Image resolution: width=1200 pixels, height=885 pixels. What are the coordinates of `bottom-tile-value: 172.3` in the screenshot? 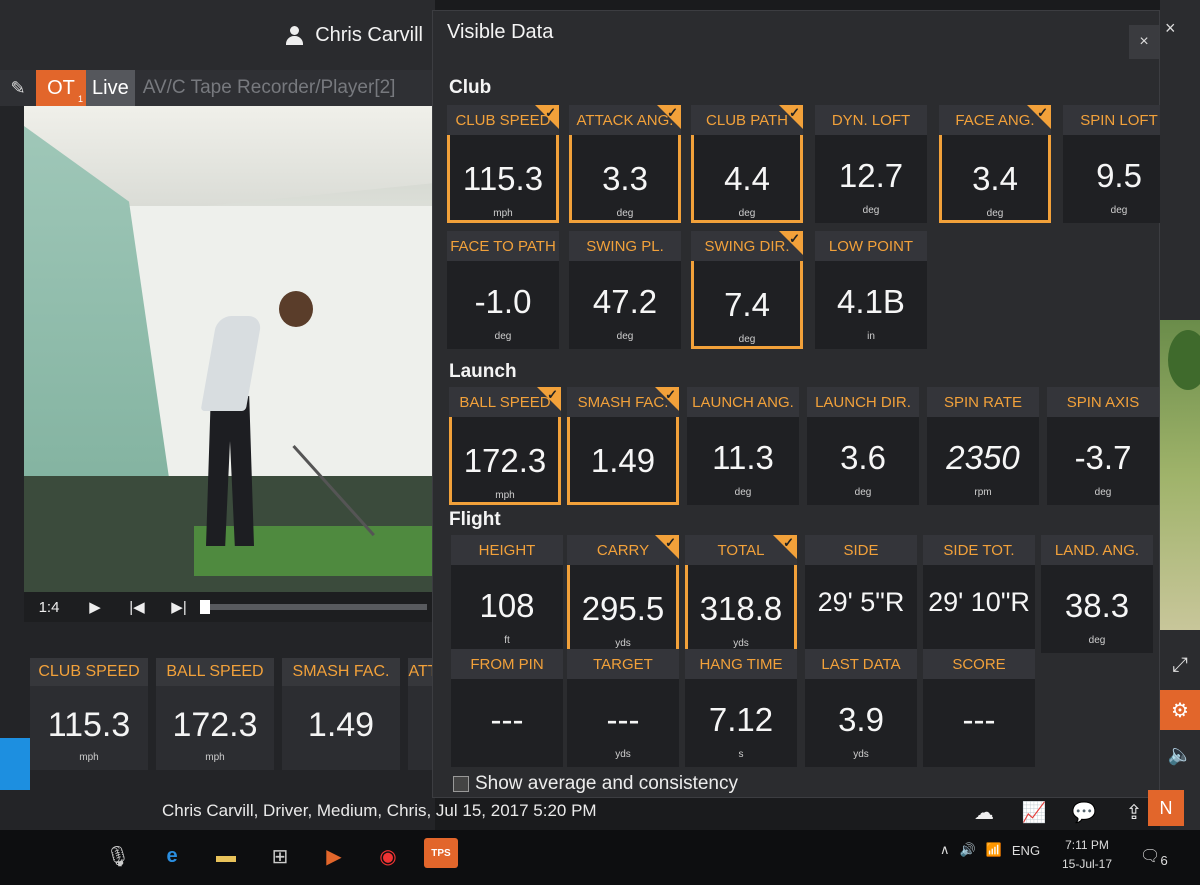 It's located at (215, 725).